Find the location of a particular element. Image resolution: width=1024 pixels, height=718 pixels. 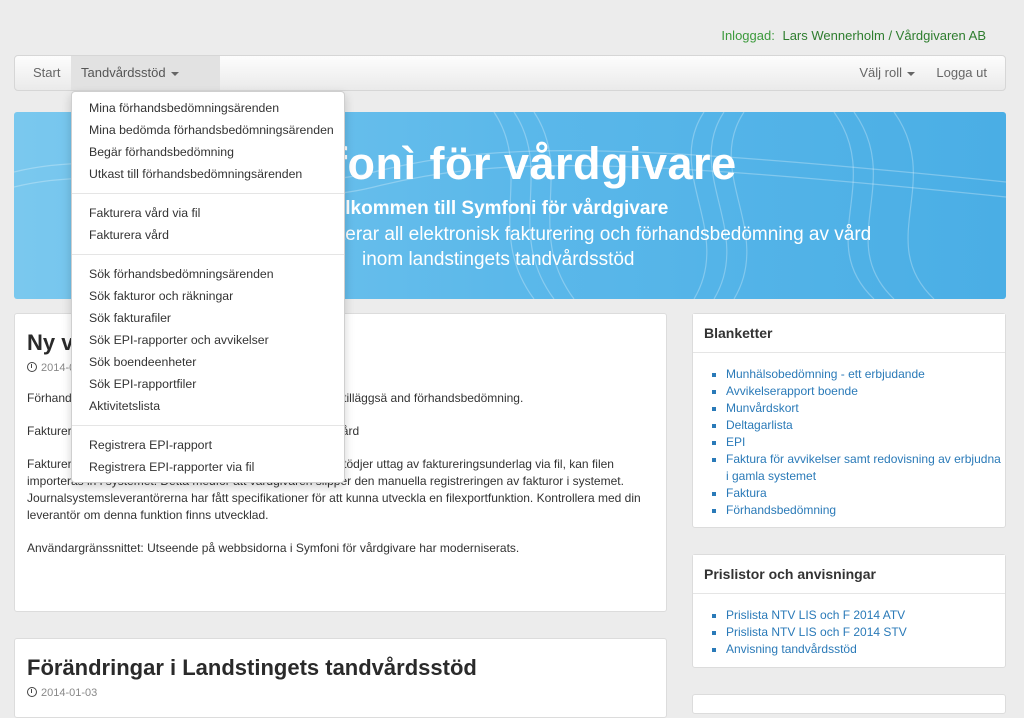

news-date: 2014-01-03 is located at coordinates (62, 693).